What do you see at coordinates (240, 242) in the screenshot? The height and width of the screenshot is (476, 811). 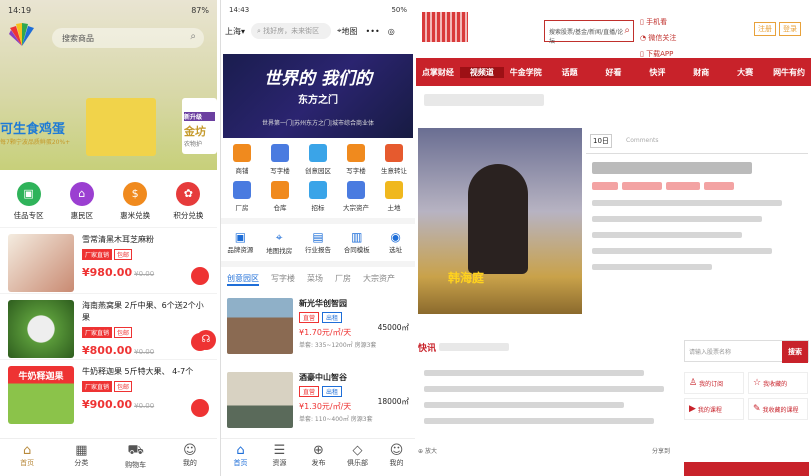 I see `service-item: ▣ 品牌资源` at bounding box center [240, 242].